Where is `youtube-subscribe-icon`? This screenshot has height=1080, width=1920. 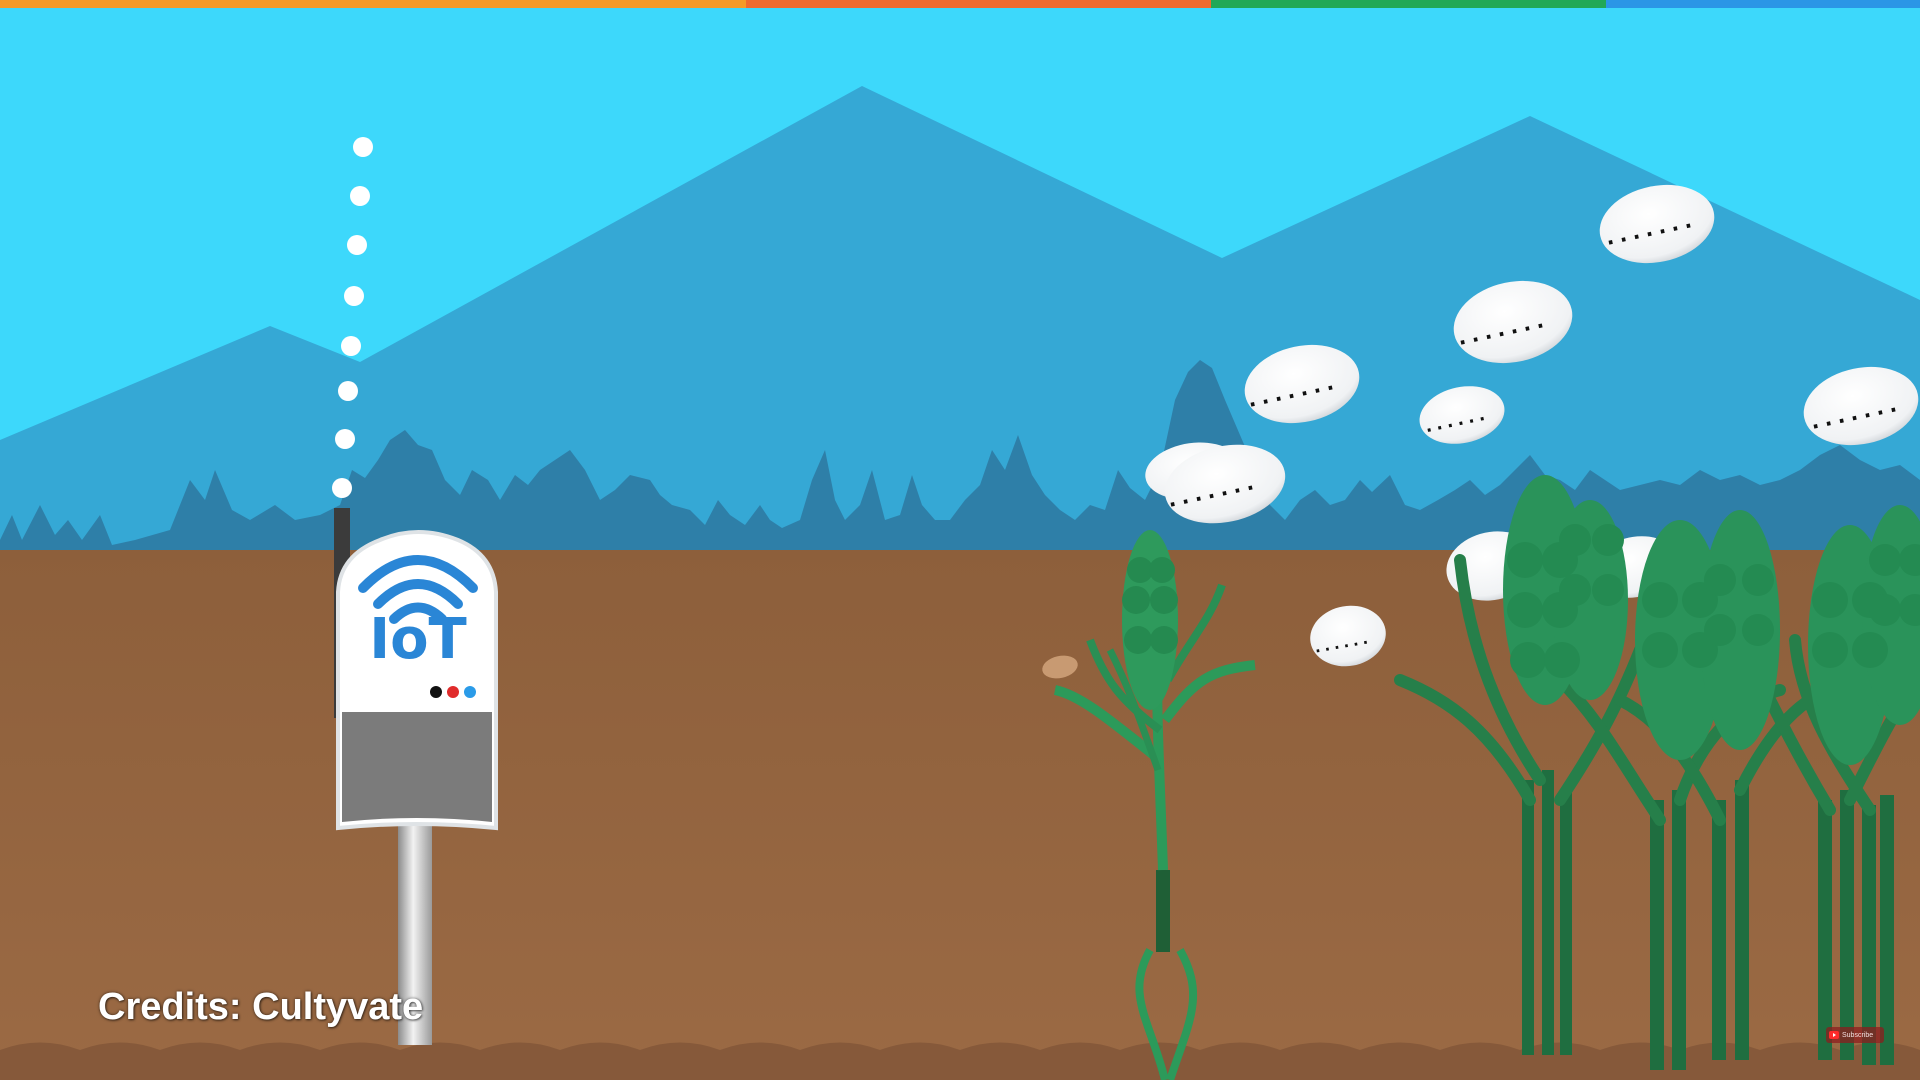 youtube-subscribe-icon is located at coordinates (1834, 1035).